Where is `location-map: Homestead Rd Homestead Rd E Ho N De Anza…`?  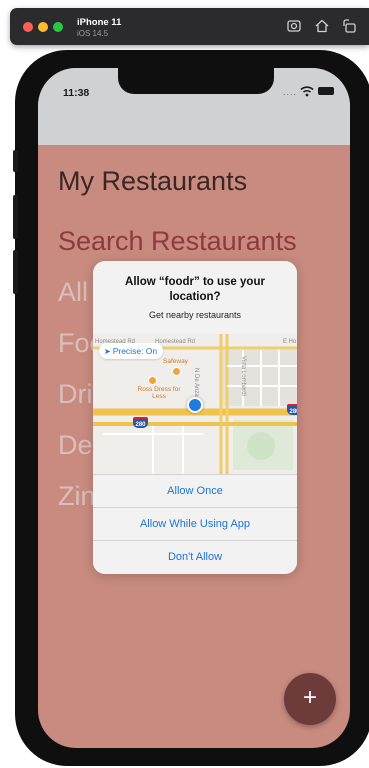
location-map: Homestead Rd Homestead Rd E Ho N De Anza… is located at coordinates (195, 404).